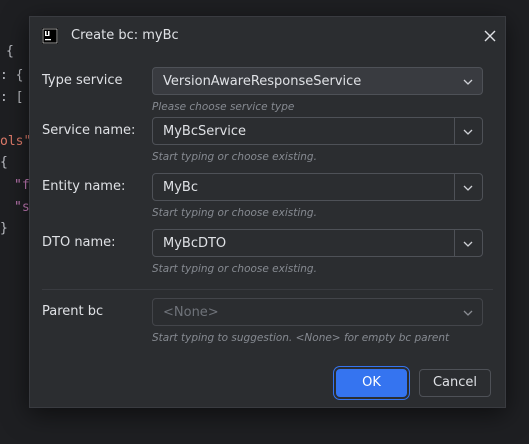  I want to click on service-name-combo: MyBcService, so click(317, 131).